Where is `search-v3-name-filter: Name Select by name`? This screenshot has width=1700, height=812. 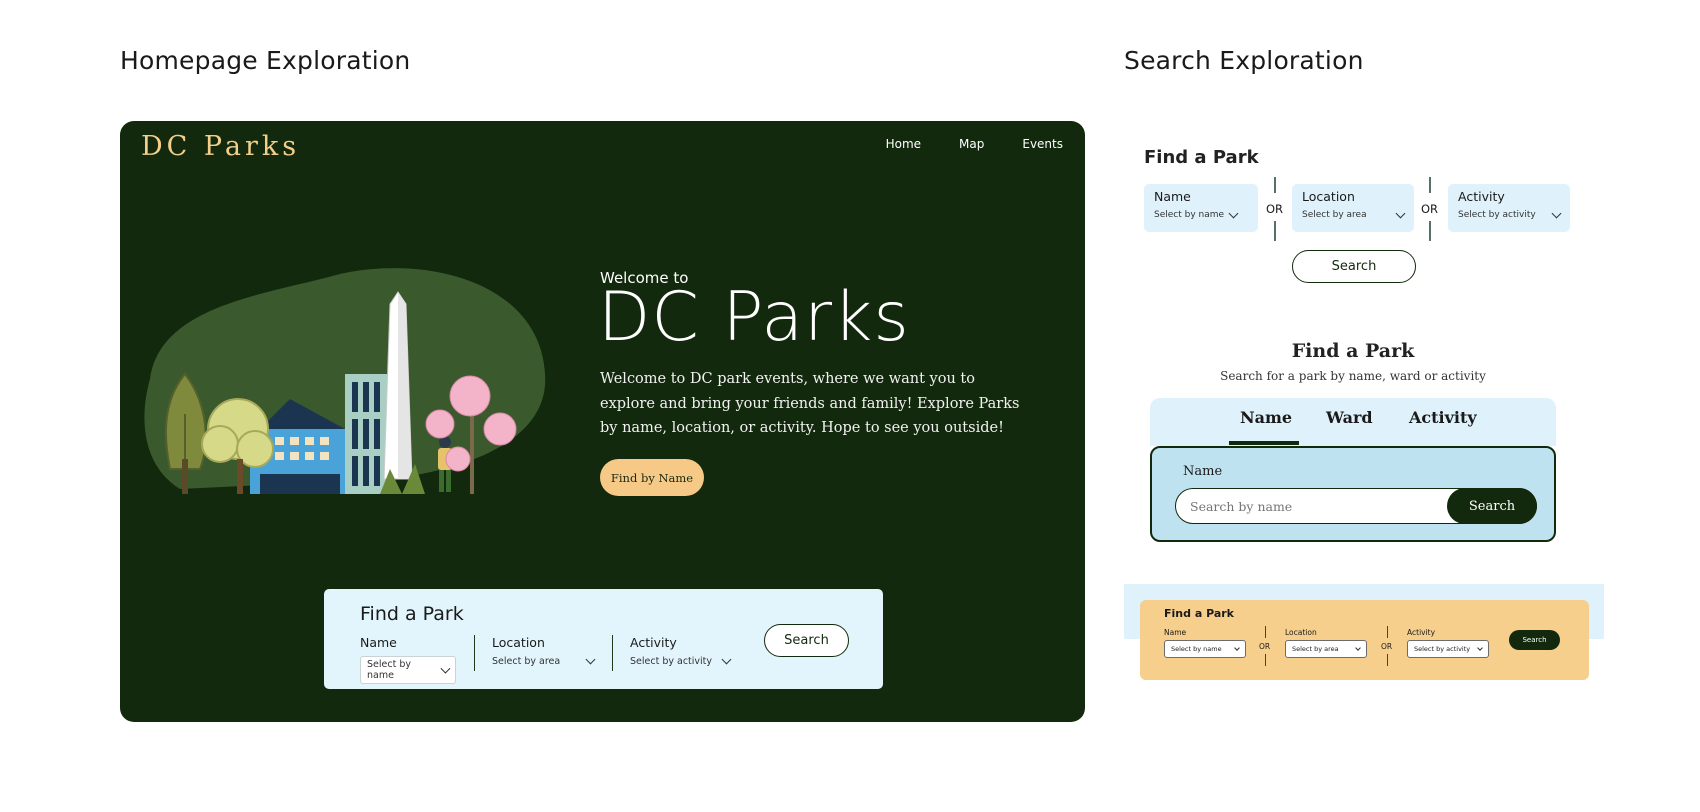
search-v3-name-filter: Name Select by name is located at coordinates (1205, 643).